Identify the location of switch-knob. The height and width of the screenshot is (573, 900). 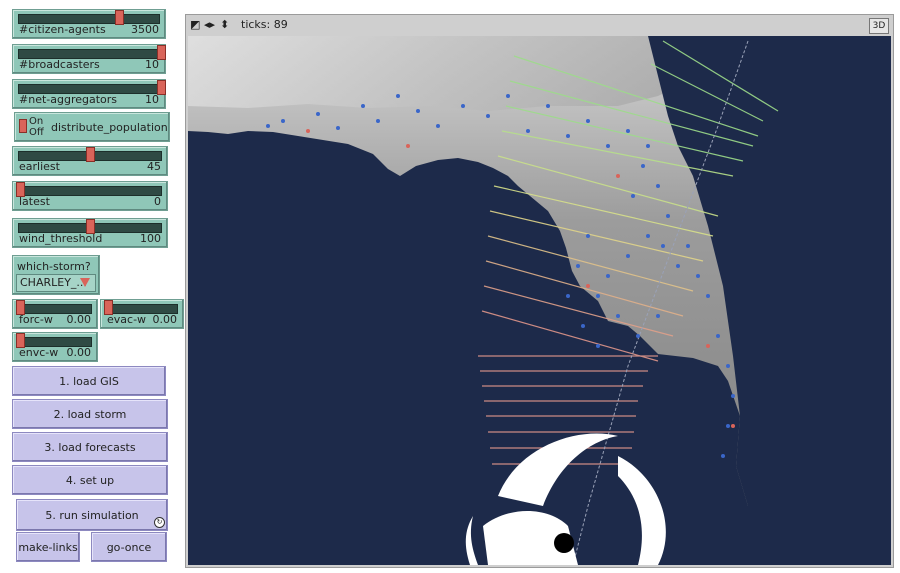
(23, 126).